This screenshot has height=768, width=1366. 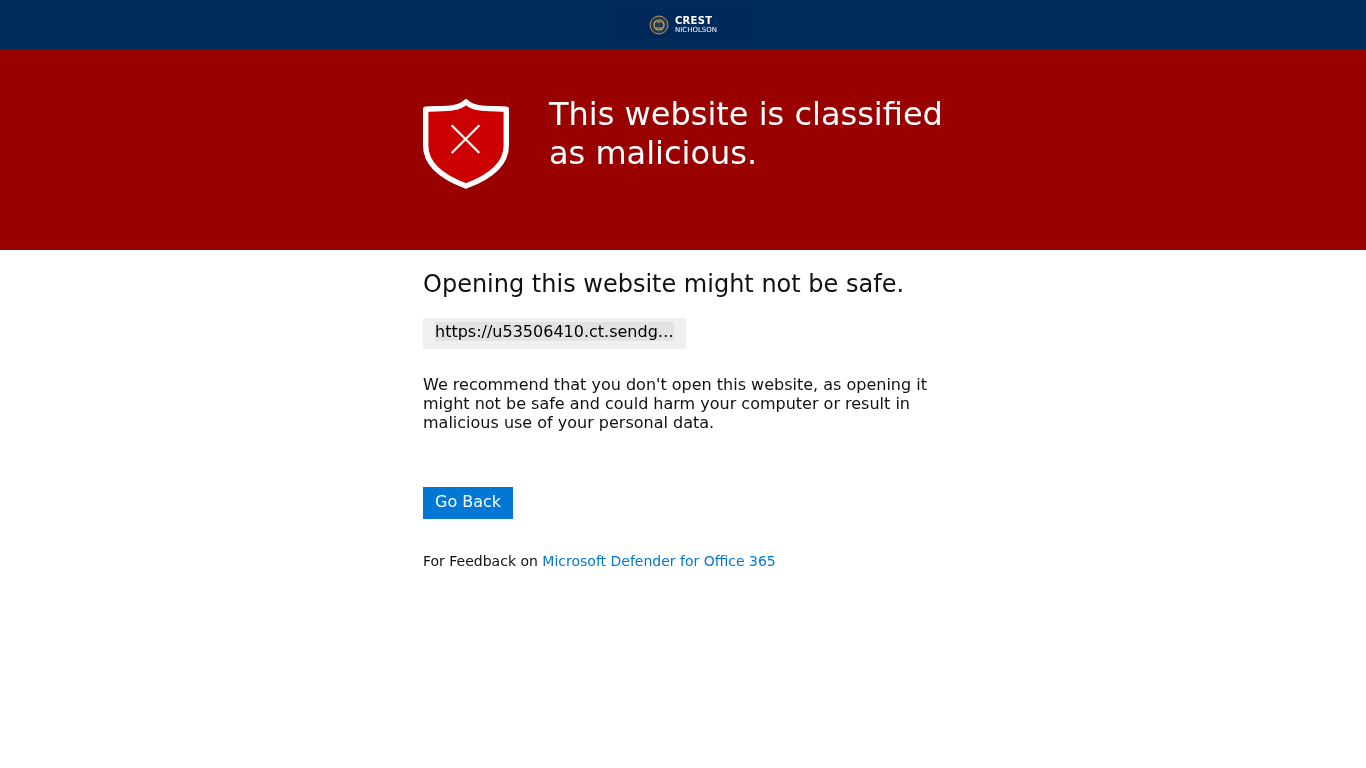 I want to click on warning-title: This website is classified as malicious., so click(x=745, y=134).